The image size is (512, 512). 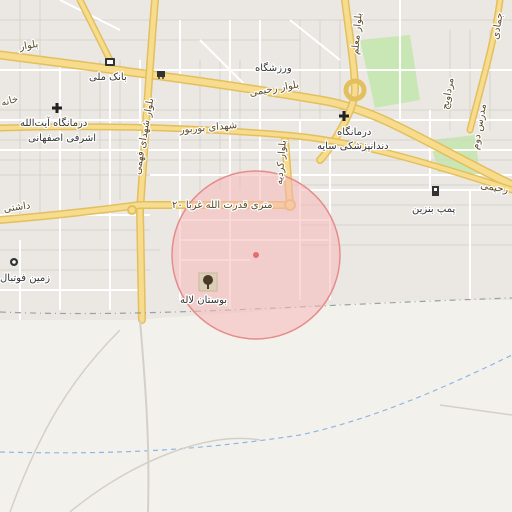 I want to click on poi-label-zamin-football: زمین فوتبال, so click(x=25, y=278).